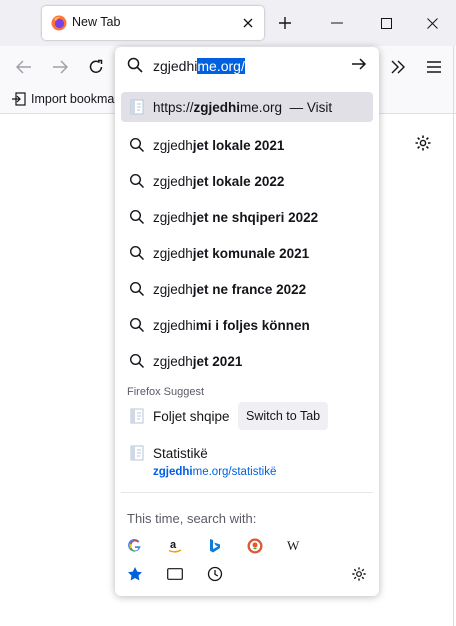  Describe the element at coordinates (59, 23) in the screenshot. I see `firefox-logo-icon` at that location.